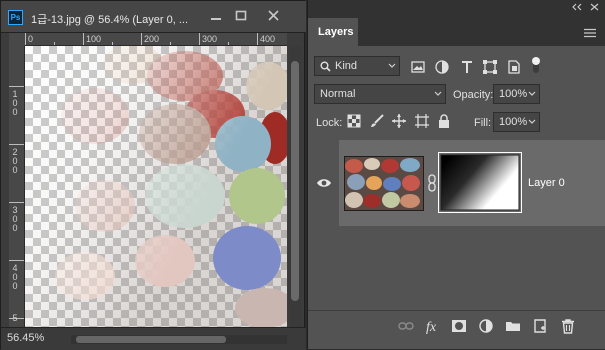 The width and height of the screenshot is (605, 350). I want to click on ruler-label: 2 0 0, so click(15, 161).